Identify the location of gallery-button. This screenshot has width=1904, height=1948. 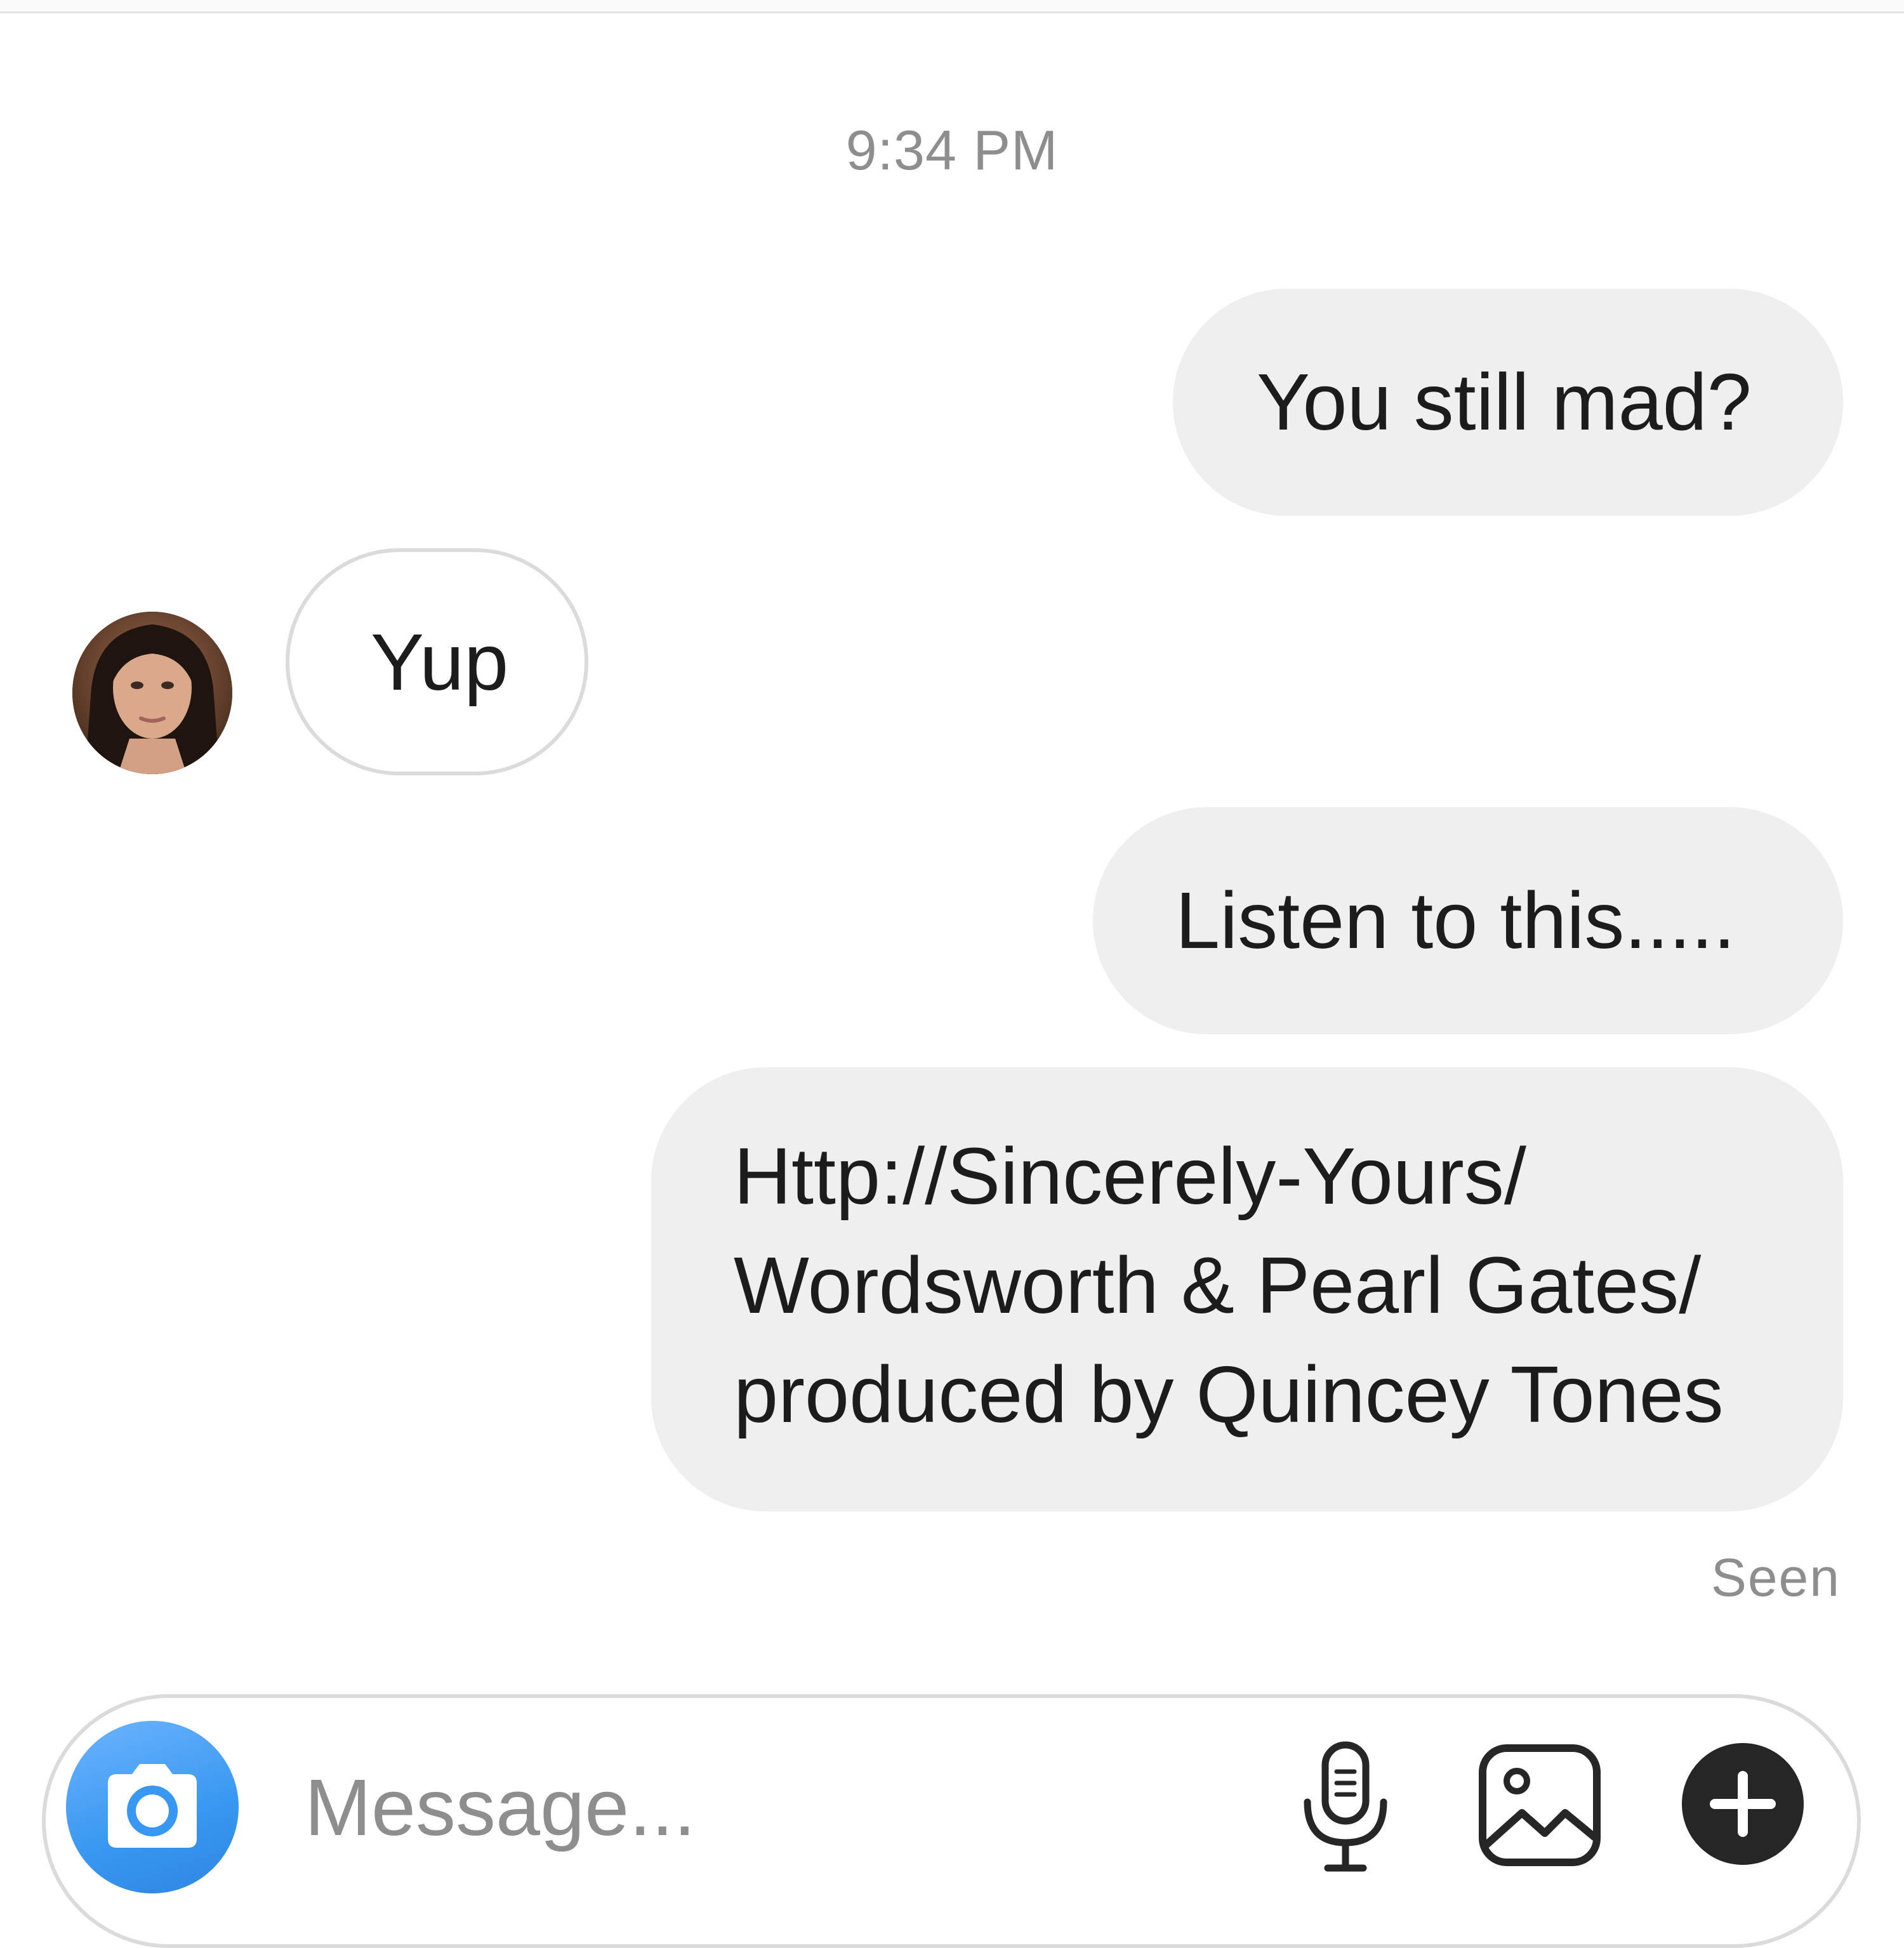
(1539, 1805).